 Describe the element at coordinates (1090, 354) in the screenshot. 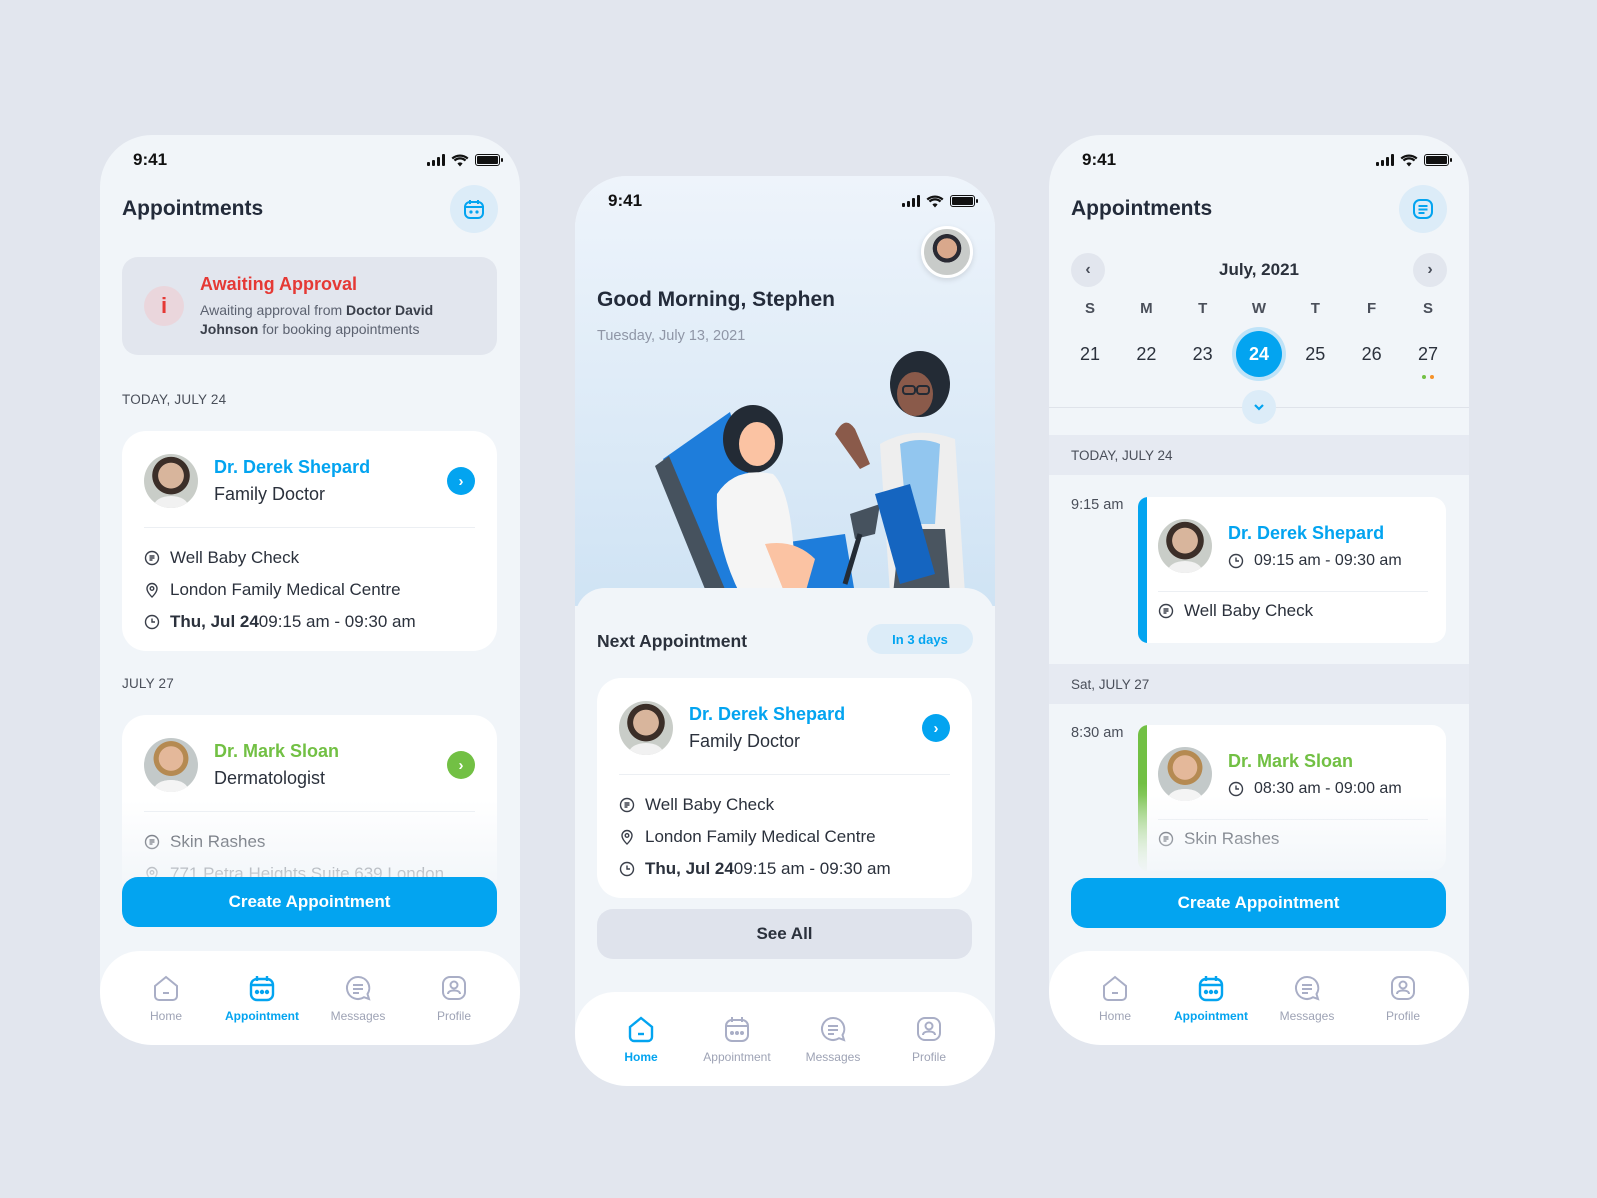

I see `date-cell: 21` at that location.